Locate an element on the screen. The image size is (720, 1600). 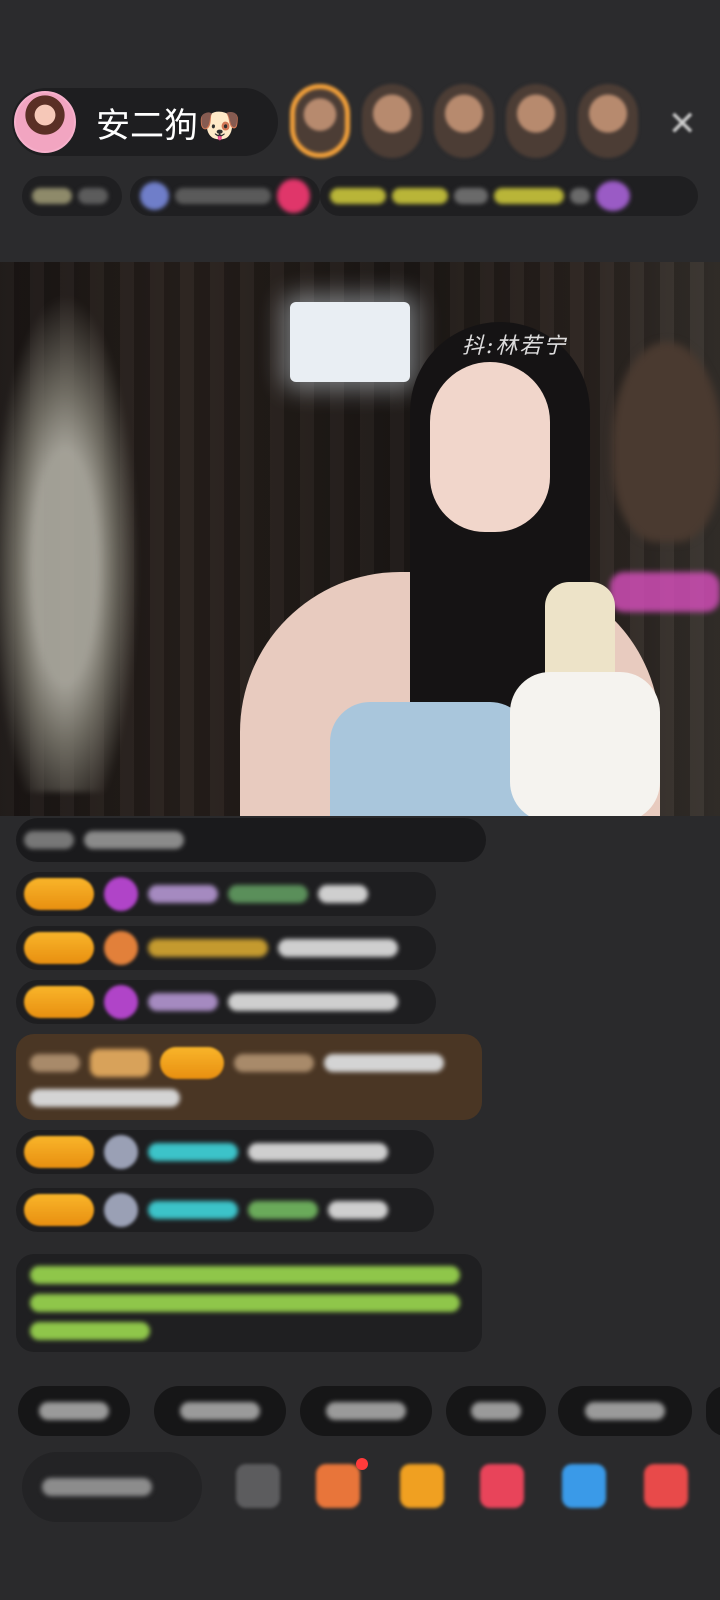
quick-reply-row is located at coordinates (369, 1411).